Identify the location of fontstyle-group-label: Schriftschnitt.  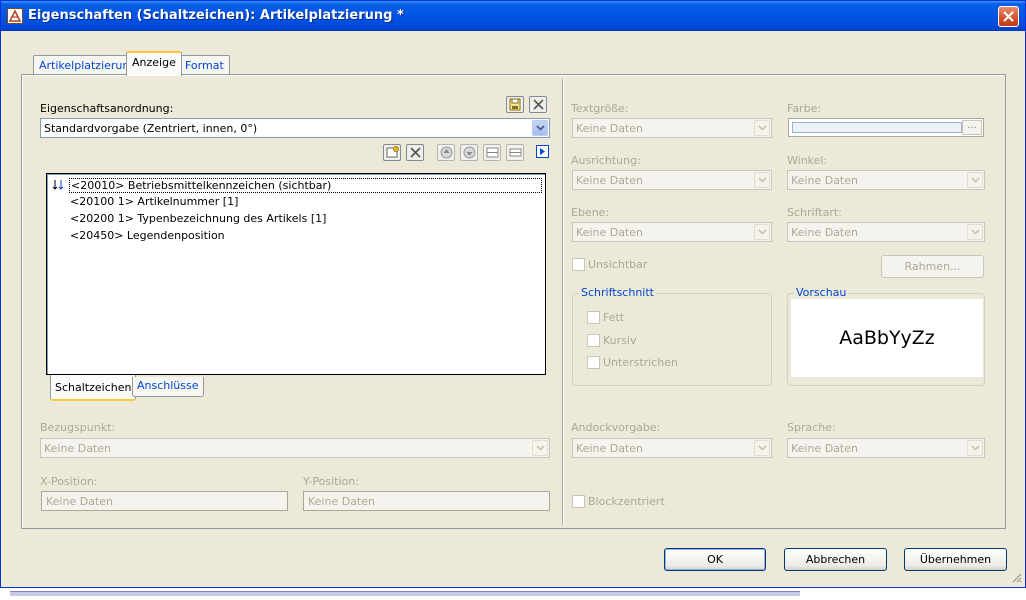
(617, 292).